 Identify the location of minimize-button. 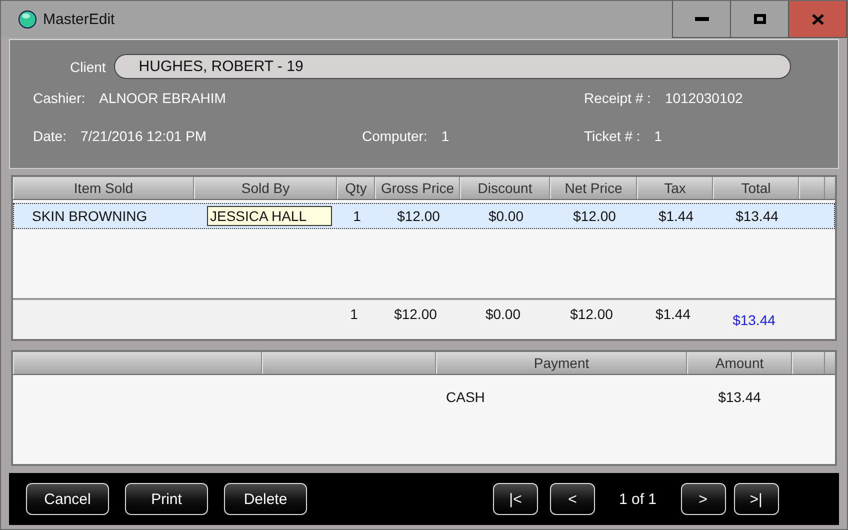
(701, 19).